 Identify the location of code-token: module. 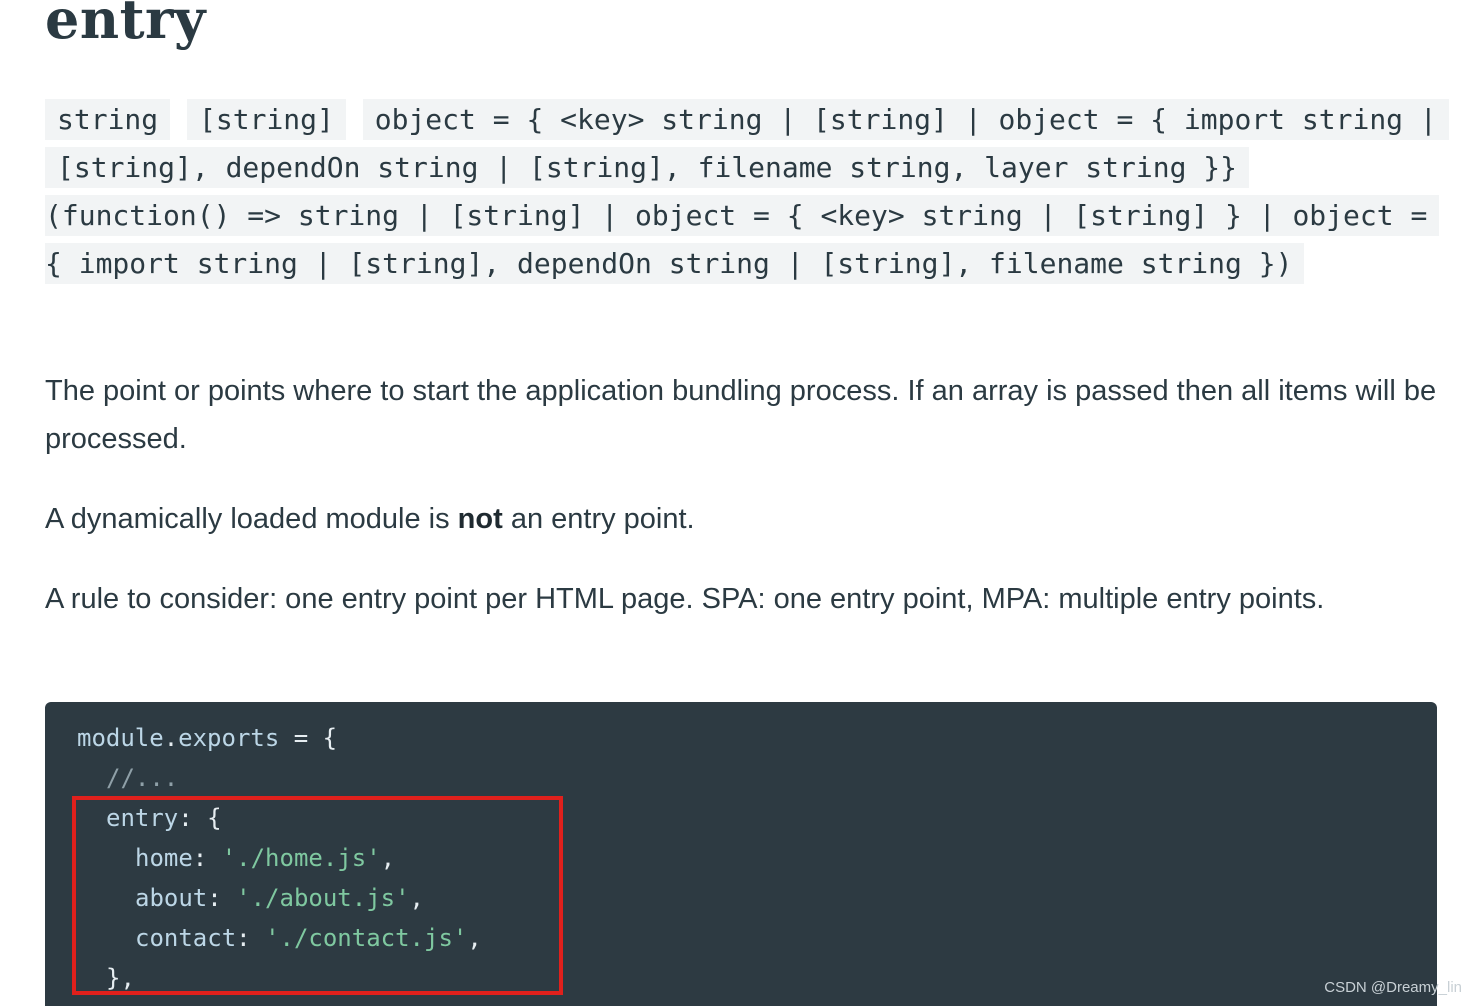
(120, 738).